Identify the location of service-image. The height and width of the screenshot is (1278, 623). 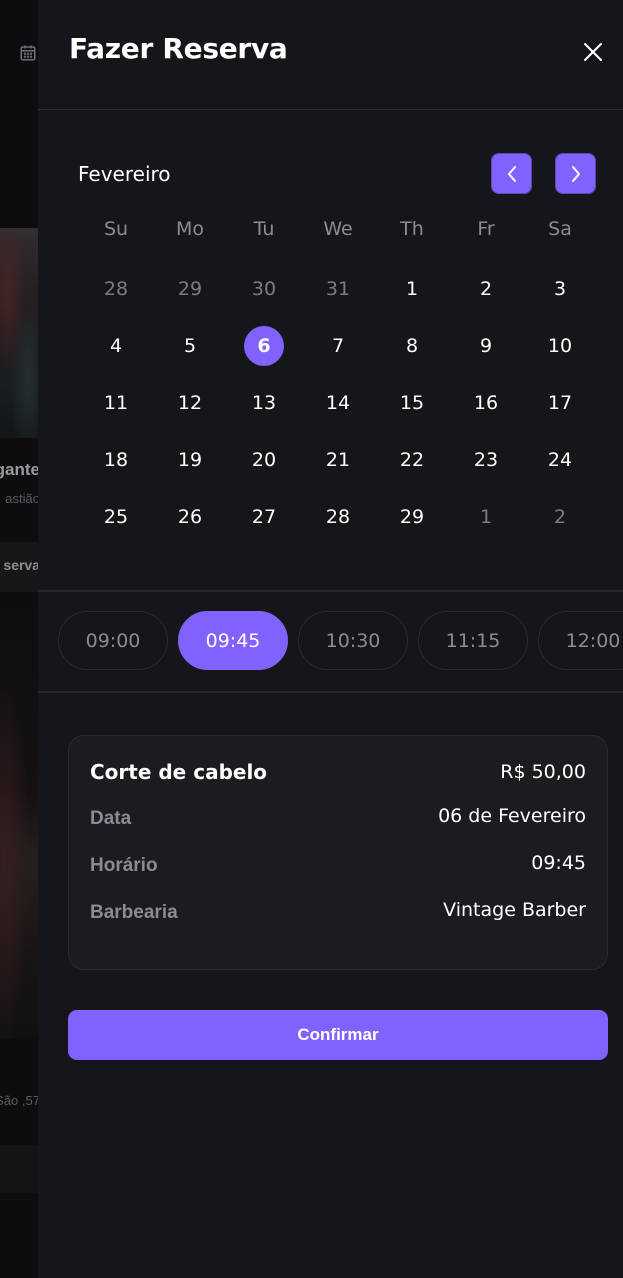
(20, 816).